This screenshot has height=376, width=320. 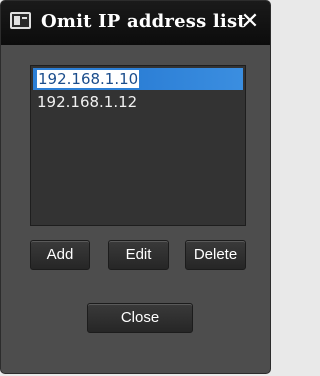 What do you see at coordinates (143, 21) in the screenshot?
I see `dialog-title: Omit IP address list` at bounding box center [143, 21].